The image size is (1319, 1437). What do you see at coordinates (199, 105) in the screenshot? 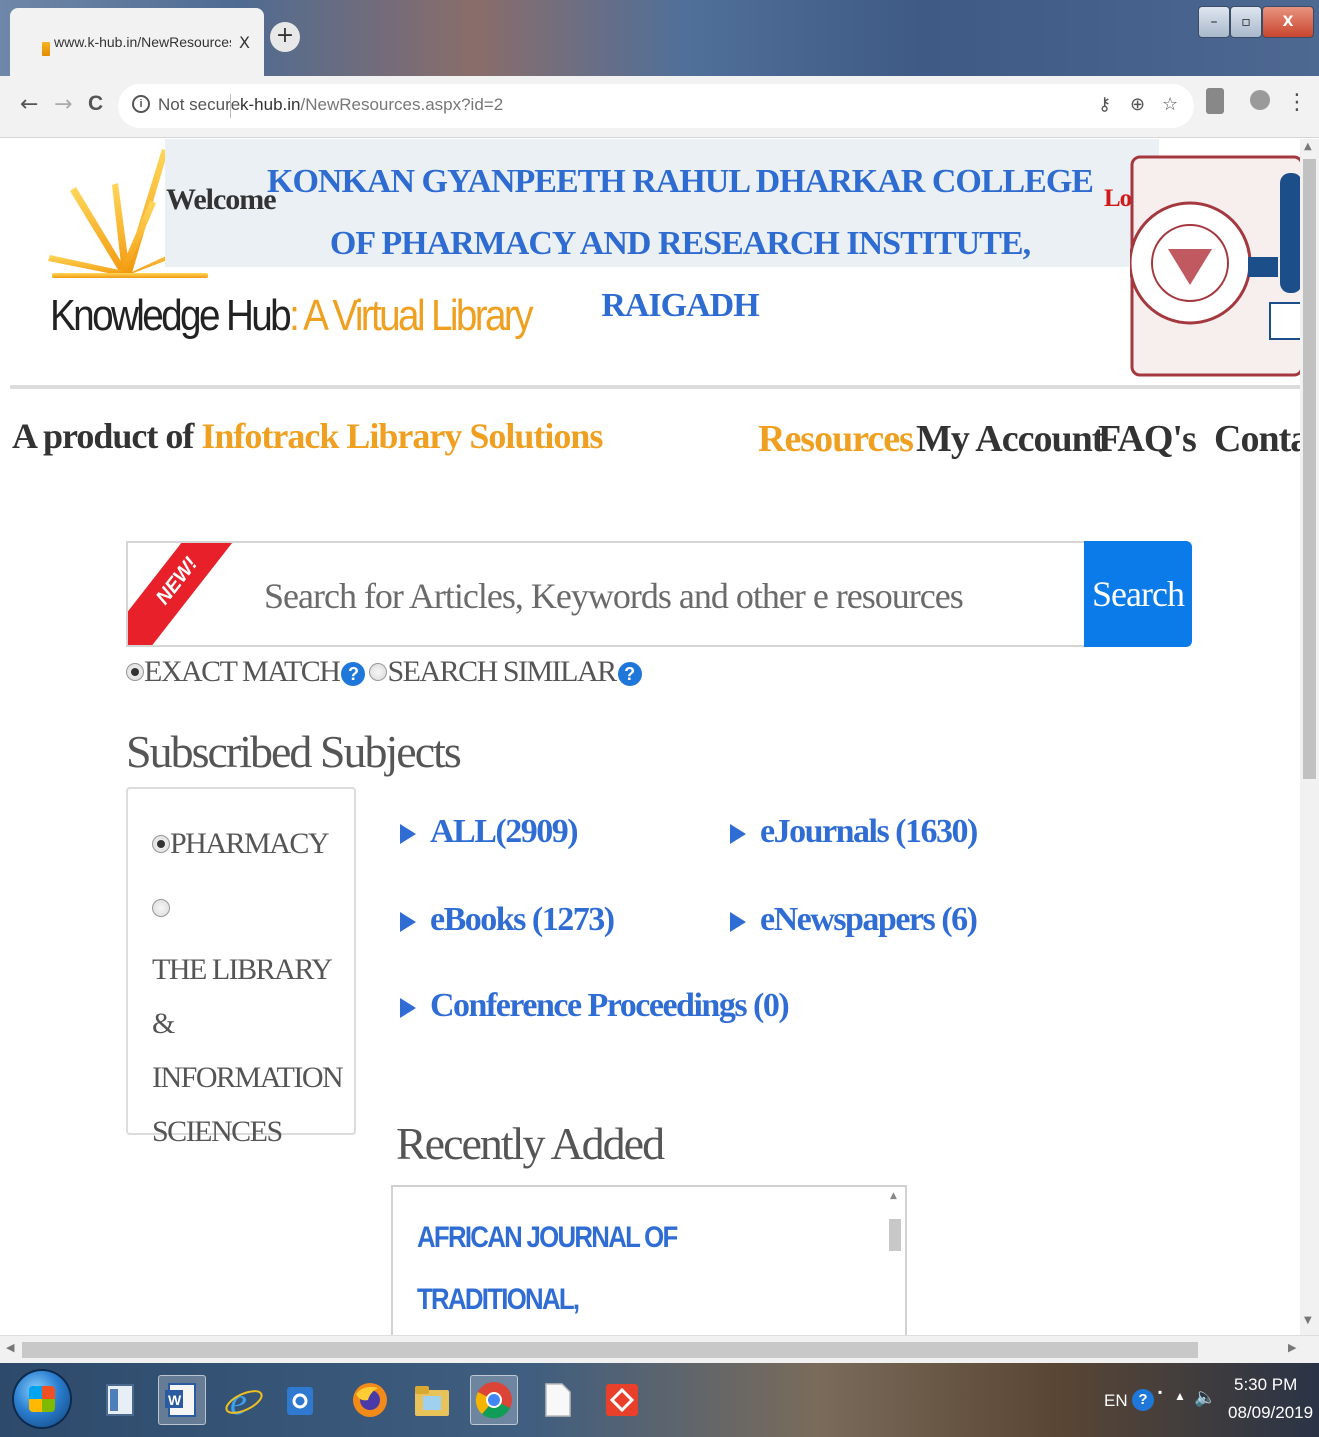
I see `security-label: Not secure` at bounding box center [199, 105].